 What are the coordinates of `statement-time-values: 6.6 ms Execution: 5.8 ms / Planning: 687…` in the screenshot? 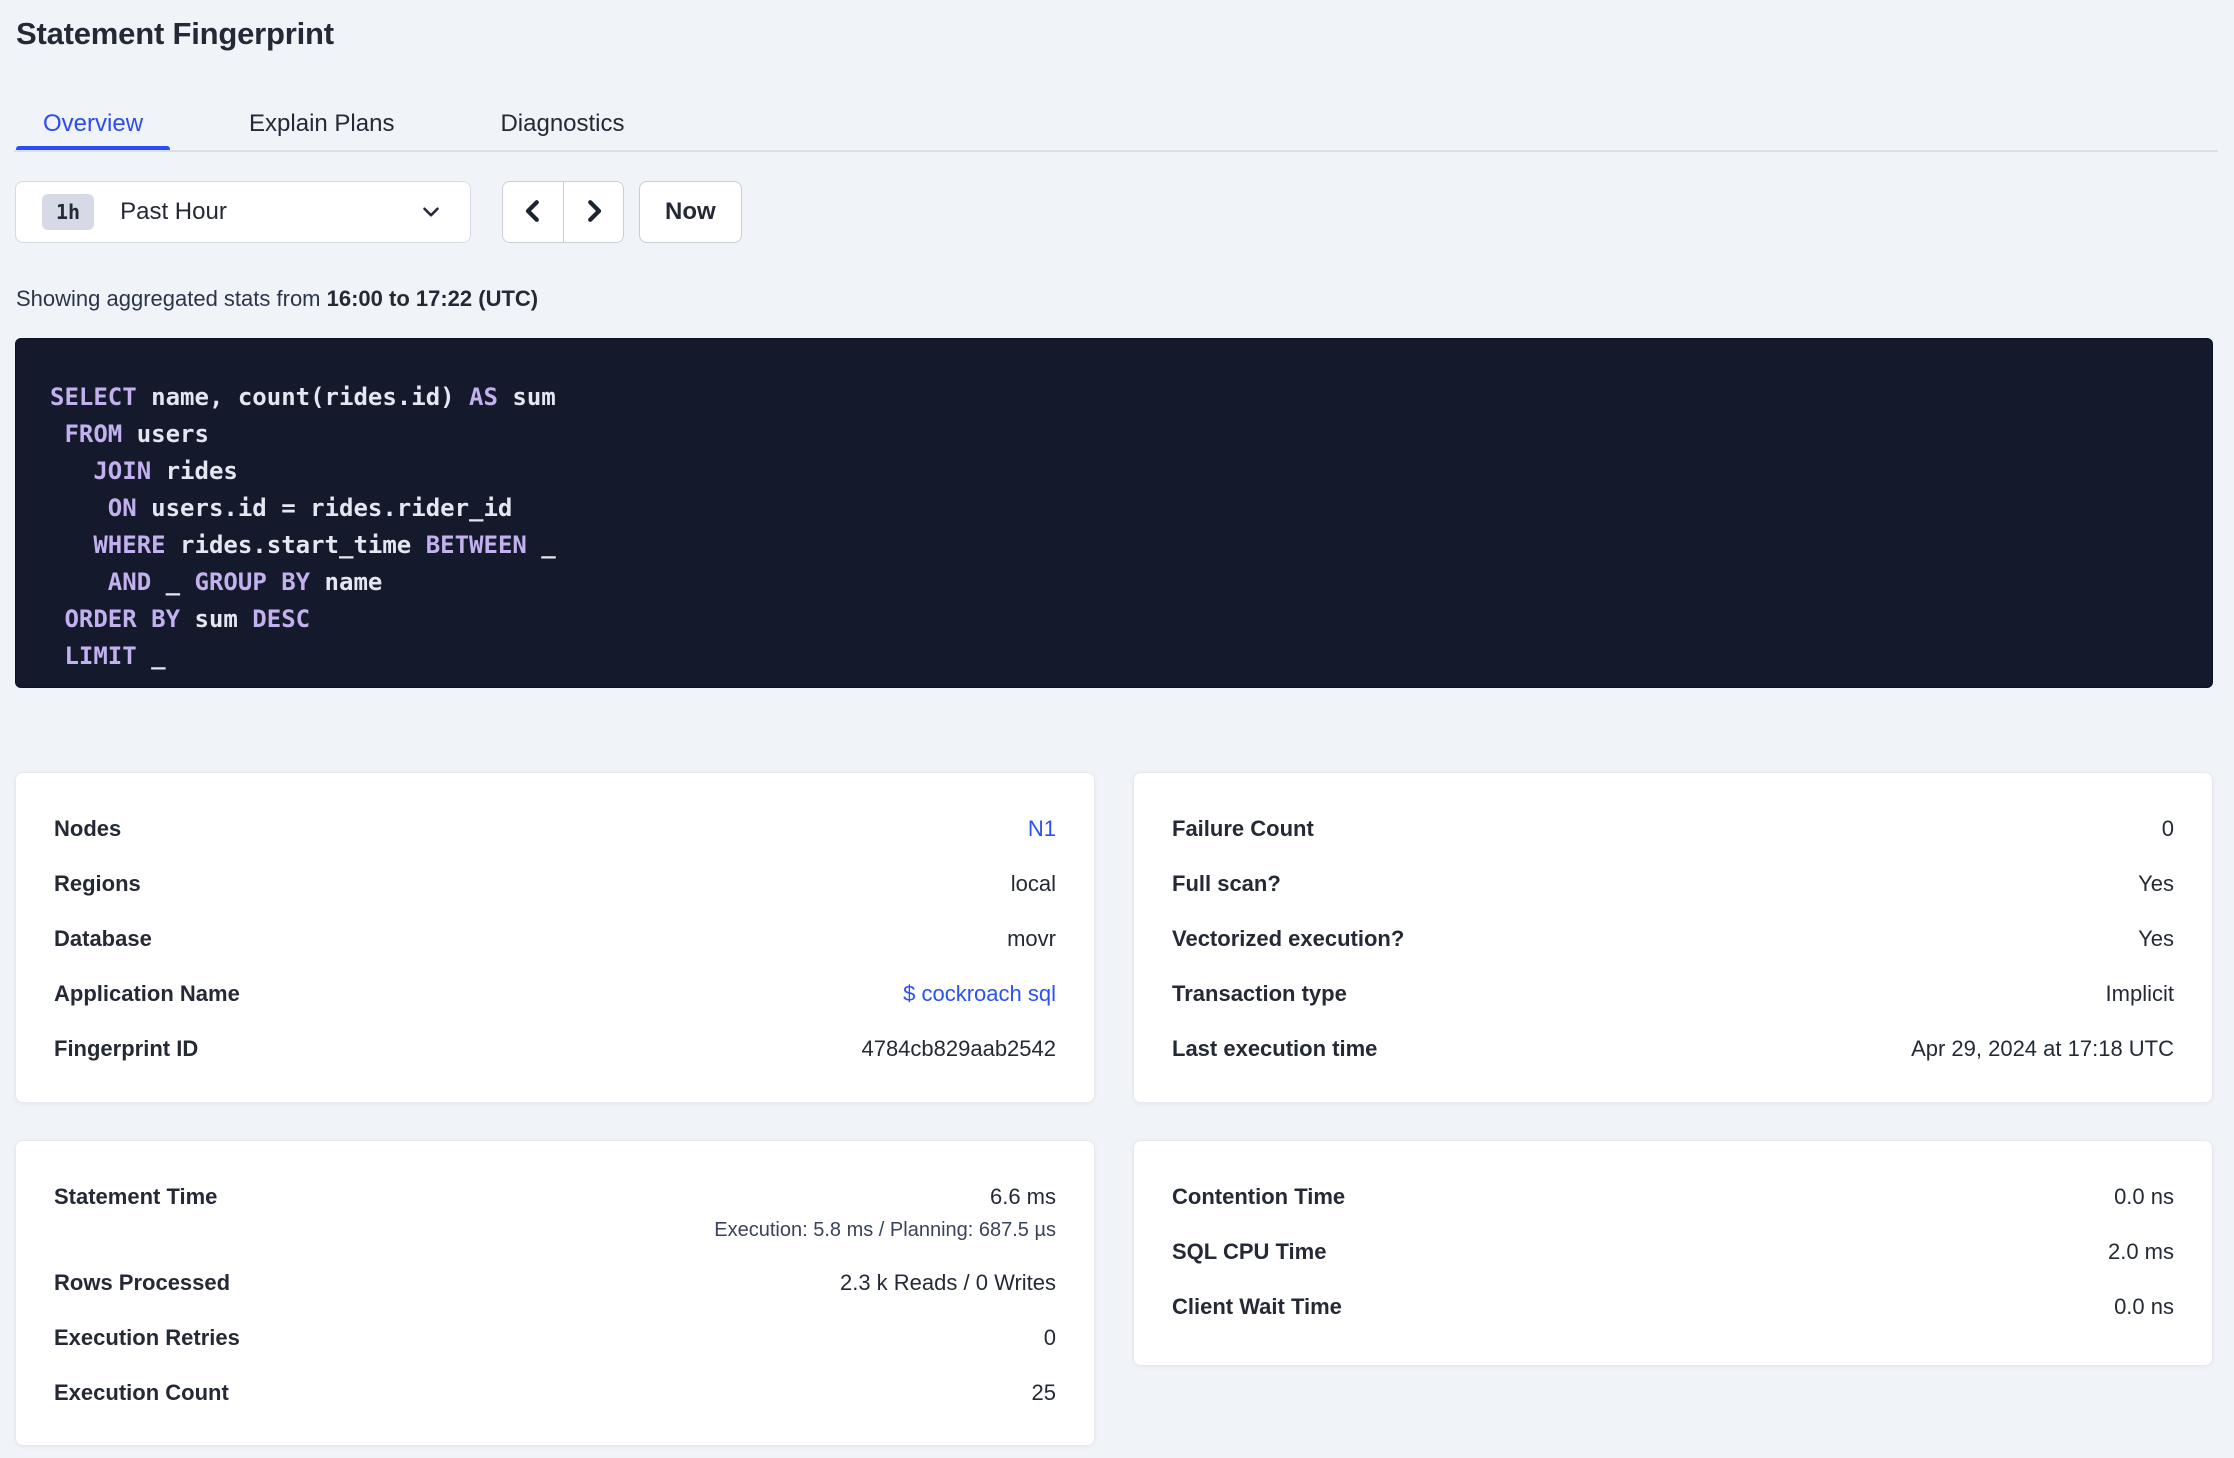 It's located at (885, 1206).